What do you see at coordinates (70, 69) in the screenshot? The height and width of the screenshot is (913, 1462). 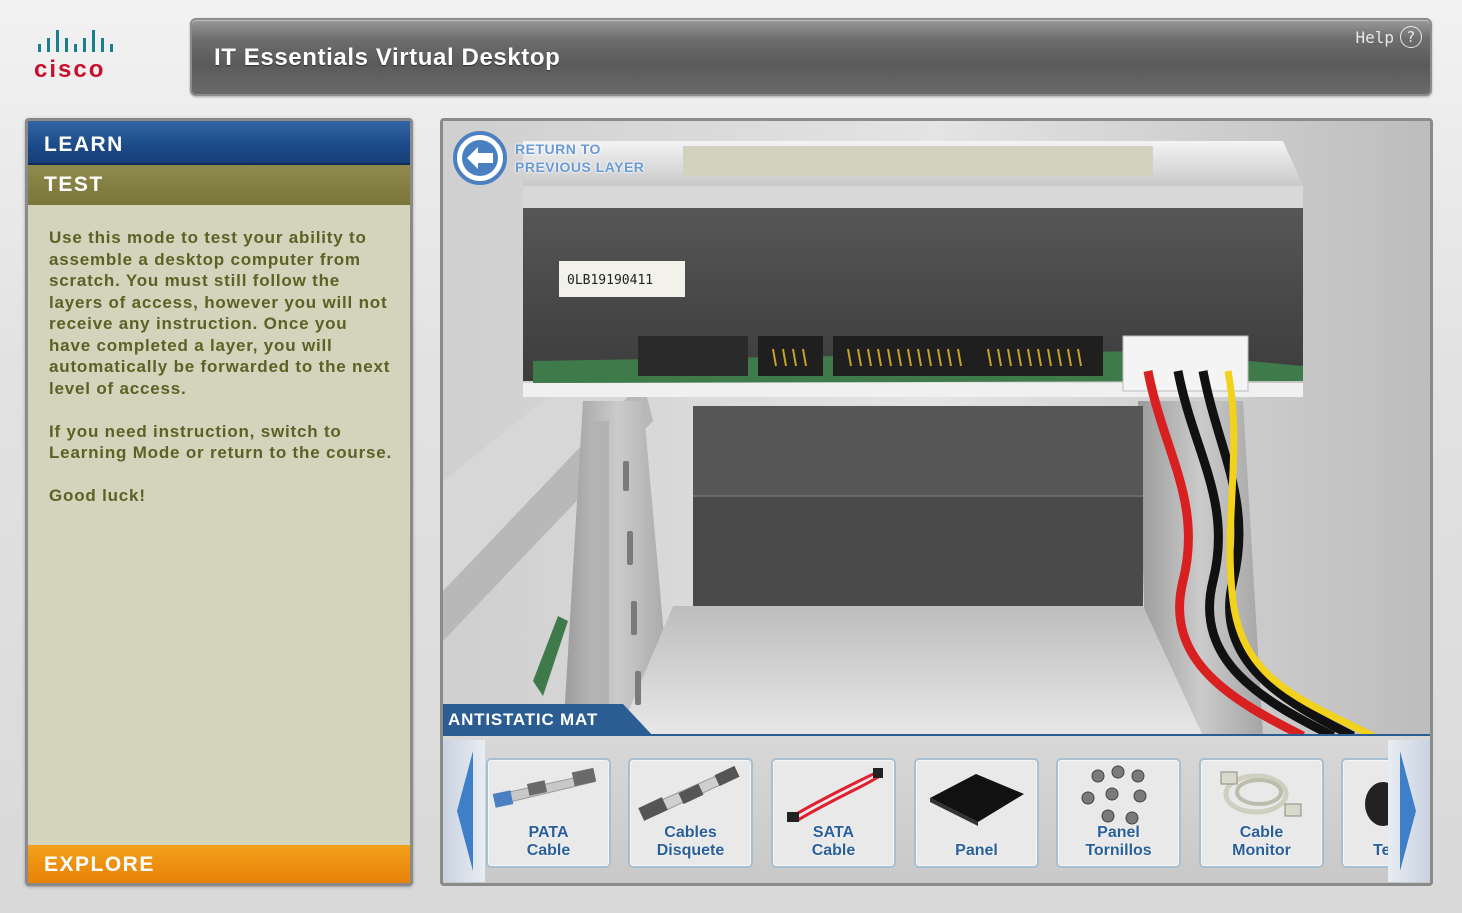 I see `cisco-wordmark: cisco` at bounding box center [70, 69].